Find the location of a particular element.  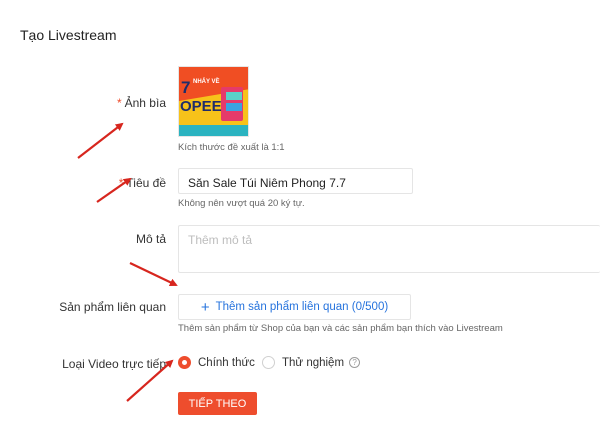

radio-trial-label: Thử nghiệm is located at coordinates (313, 362).